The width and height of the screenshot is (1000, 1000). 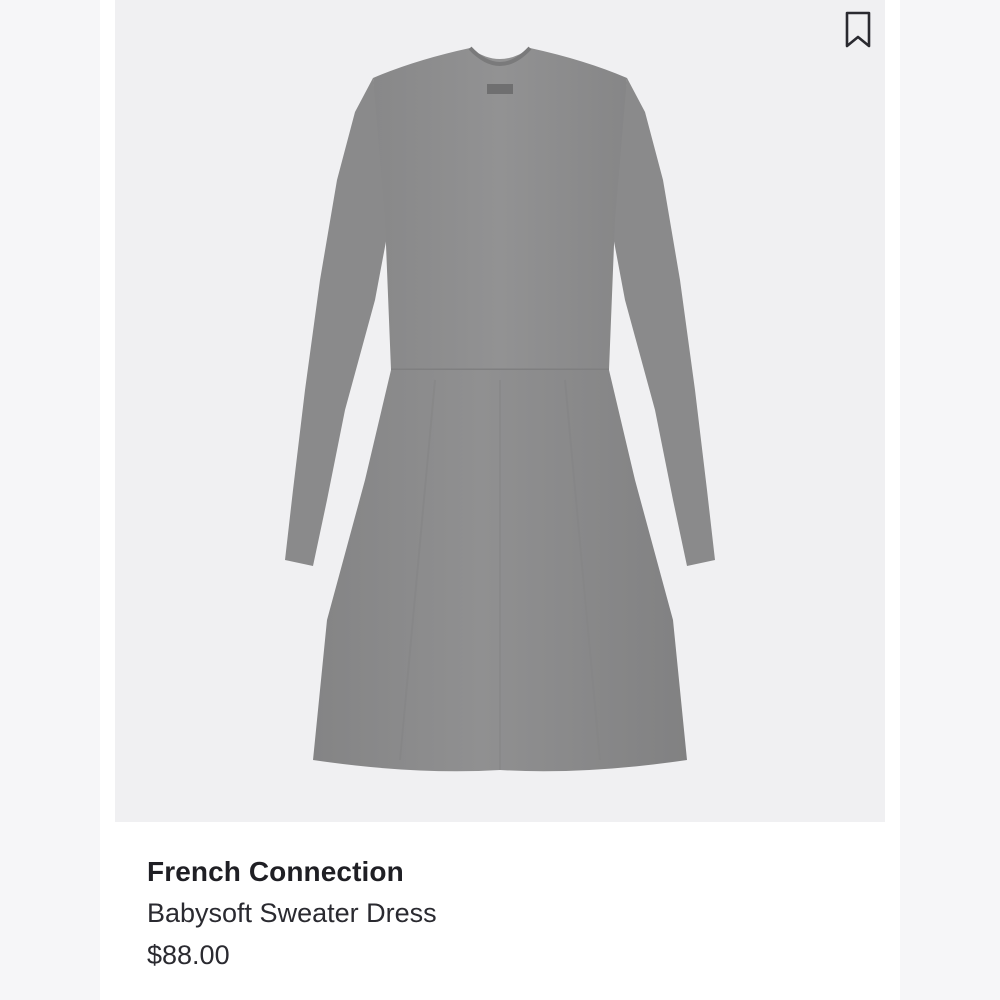 I want to click on bookmark-button, so click(x=858, y=30).